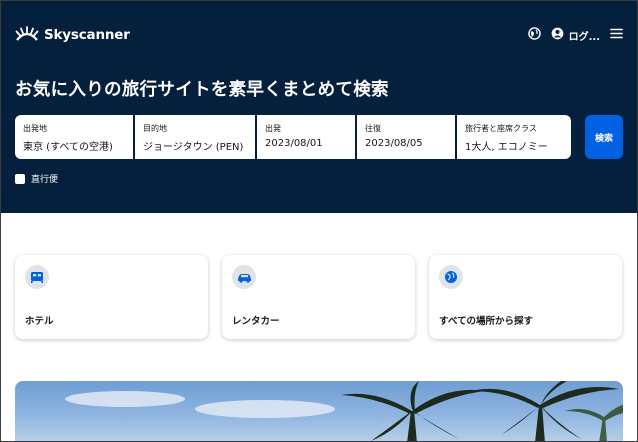  I want to click on depart-value: 2023/08/01, so click(294, 143).